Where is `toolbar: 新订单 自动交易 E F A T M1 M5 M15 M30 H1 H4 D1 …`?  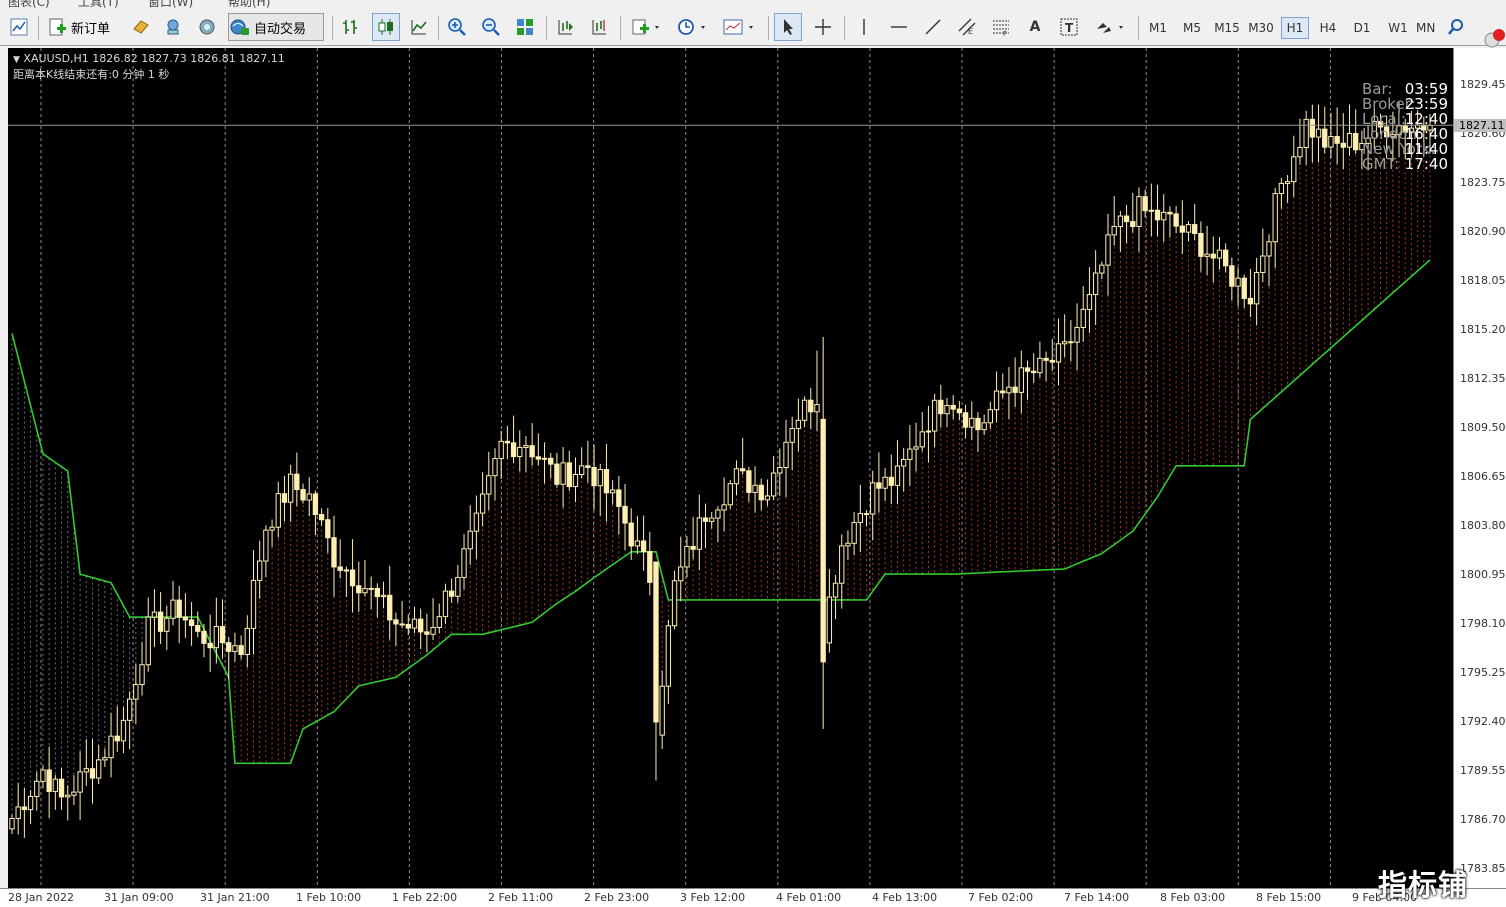
toolbar: 新订单 自动交易 E F A T M1 M5 M15 M30 H1 H4 D1 … is located at coordinates (753, 28).